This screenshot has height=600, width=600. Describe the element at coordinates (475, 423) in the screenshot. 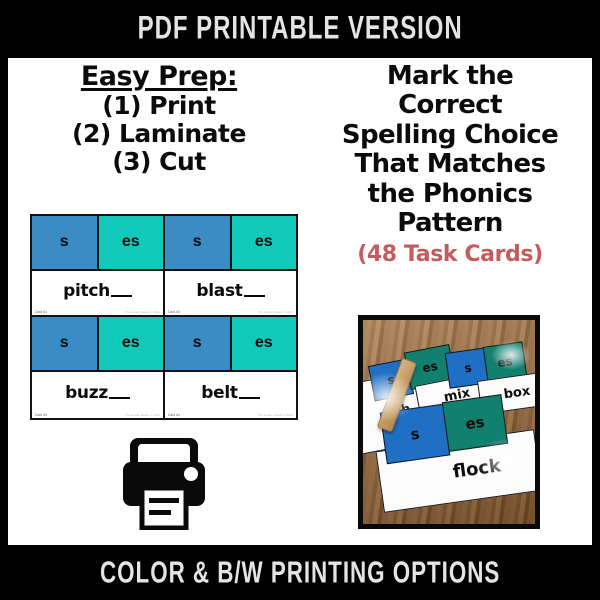

I see `photo-choice-card: es` at that location.